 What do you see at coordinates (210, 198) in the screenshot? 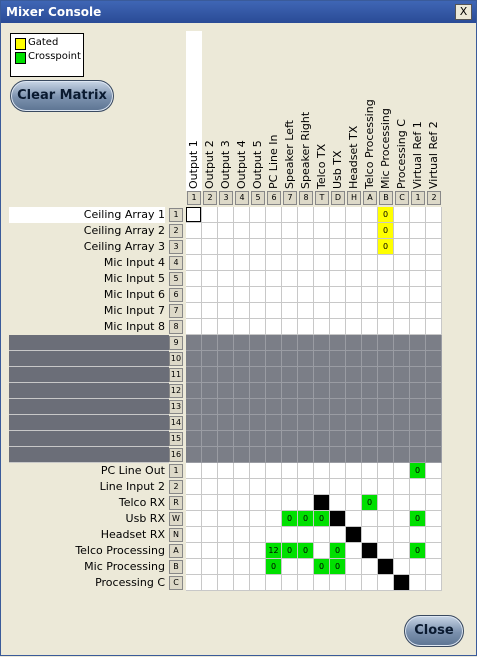
I see `column-number: 2` at bounding box center [210, 198].